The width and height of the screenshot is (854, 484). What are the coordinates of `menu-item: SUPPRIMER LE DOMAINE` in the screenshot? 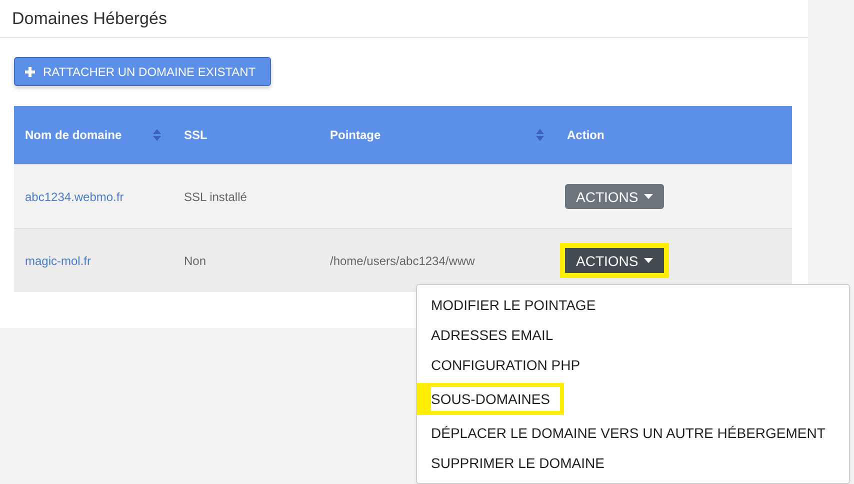 It's located at (517, 463).